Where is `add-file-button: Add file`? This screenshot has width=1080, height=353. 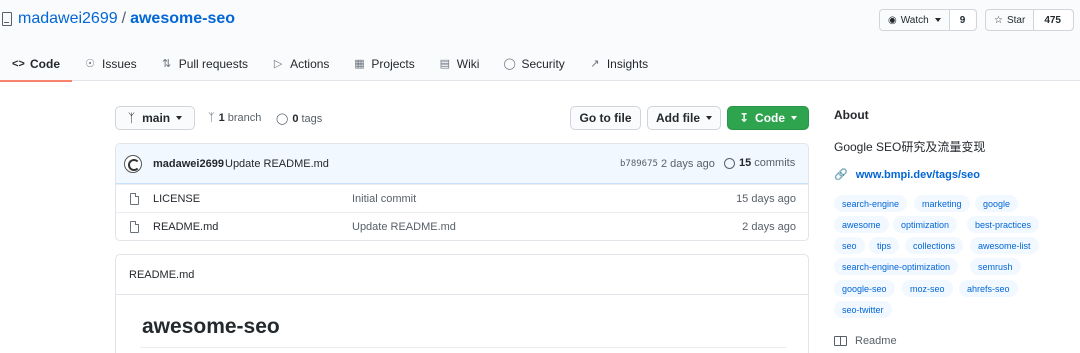 add-file-button: Add file is located at coordinates (684, 118).